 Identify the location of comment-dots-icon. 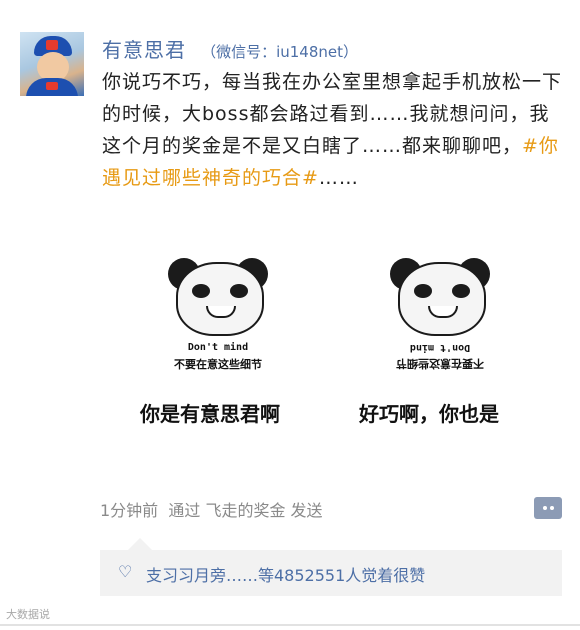
(544, 508).